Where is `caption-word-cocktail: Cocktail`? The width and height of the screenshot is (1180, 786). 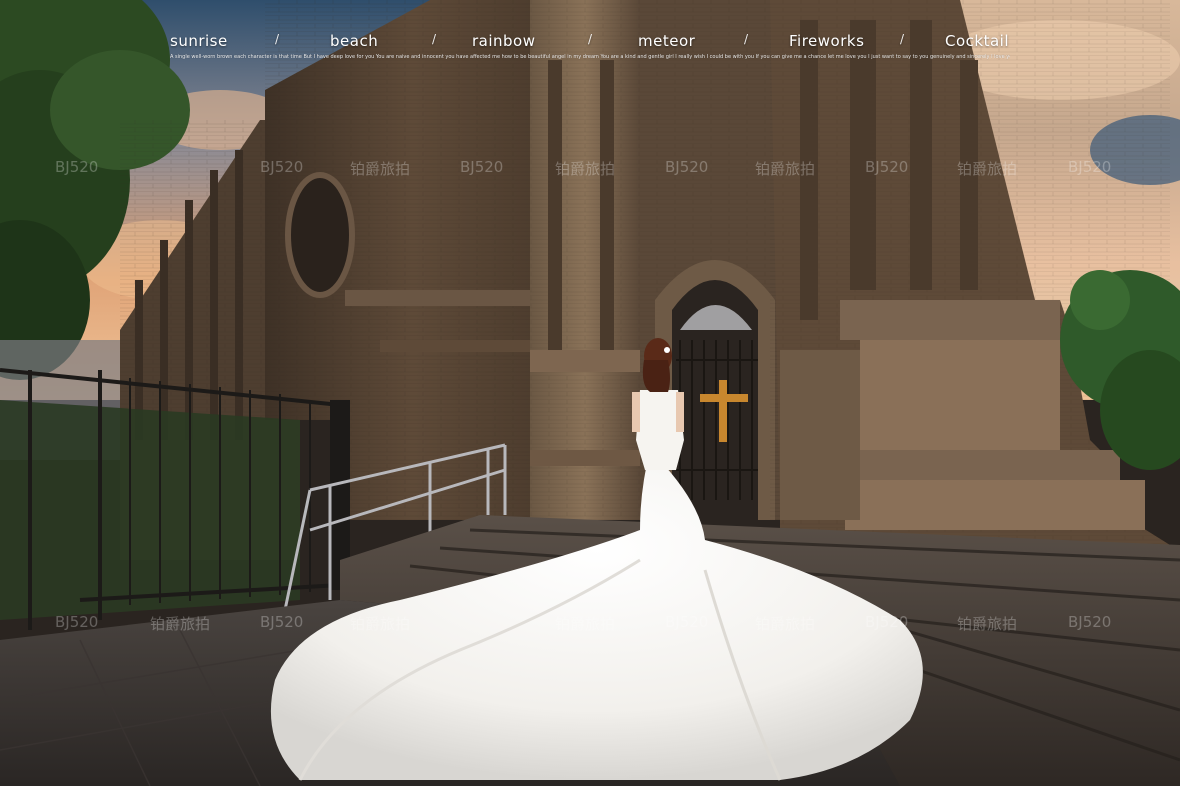
caption-word-cocktail: Cocktail is located at coordinates (977, 41).